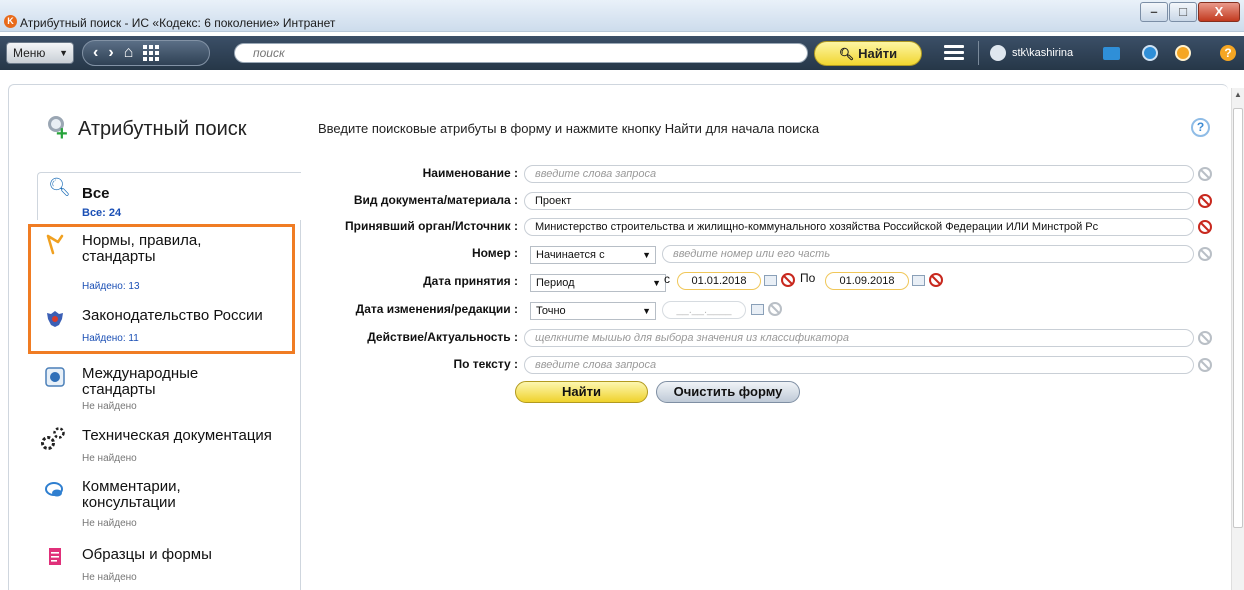 The height and width of the screenshot is (590, 1244). Describe the element at coordinates (95, 53) in the screenshot. I see `back-arrow-icon: ‹` at that location.